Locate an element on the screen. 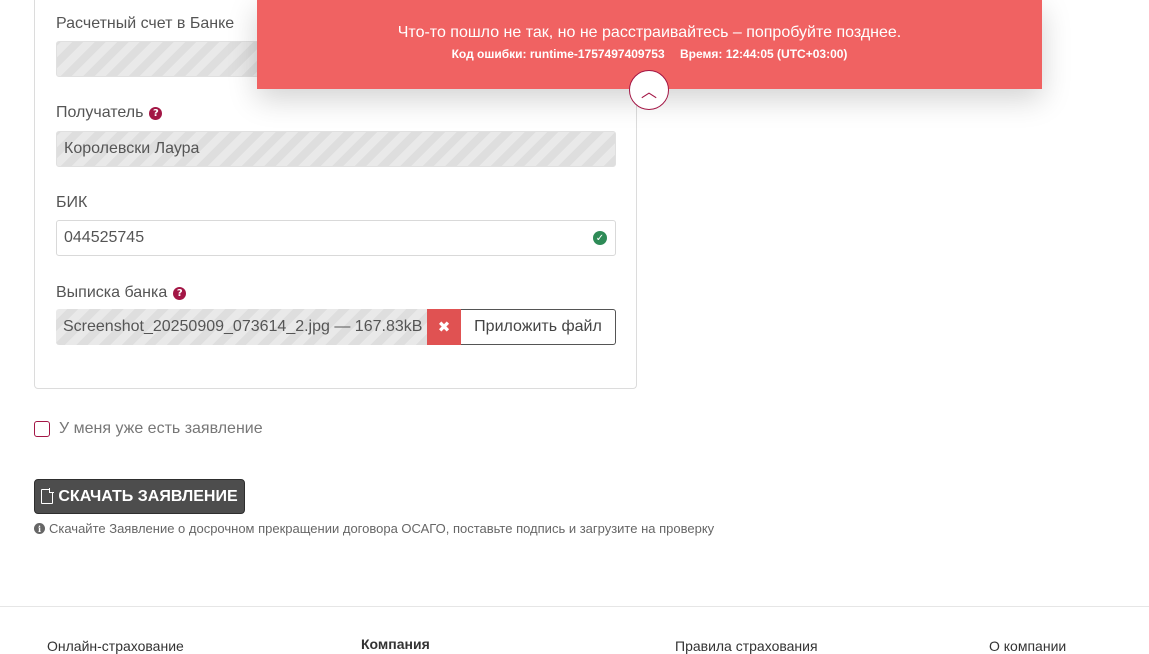 This screenshot has width=1149, height=654. chevron-up-icon: ︿ is located at coordinates (648, 91).